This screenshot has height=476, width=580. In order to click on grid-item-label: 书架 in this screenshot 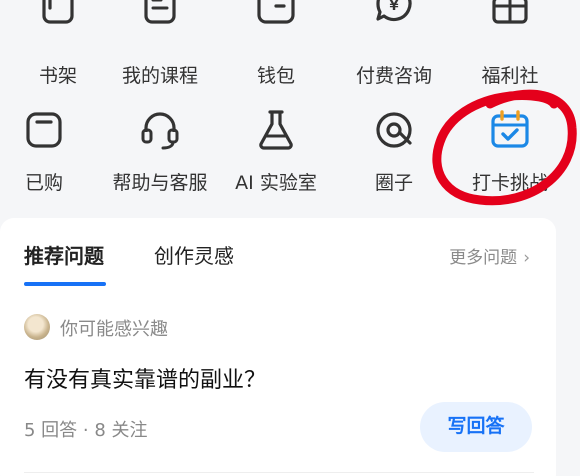, I will do `click(57, 76)`.